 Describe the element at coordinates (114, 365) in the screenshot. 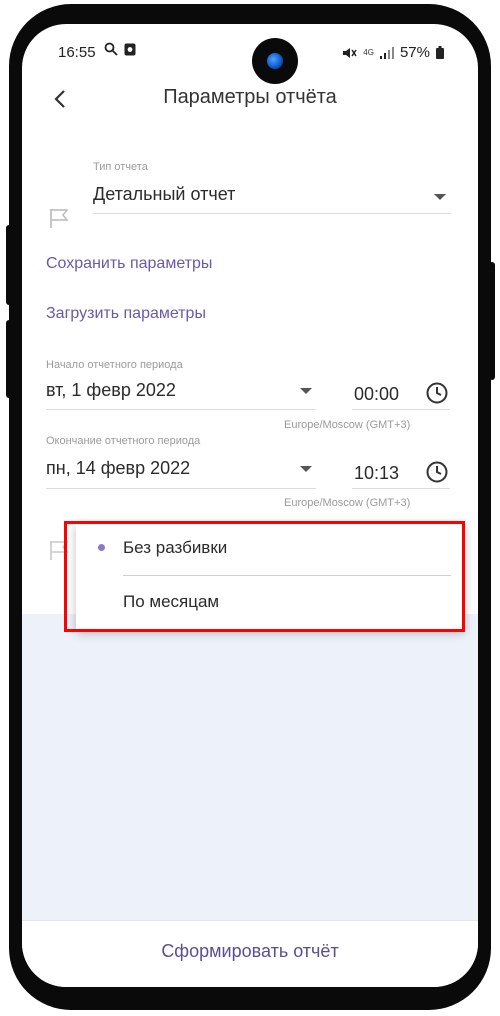

I see `period-start-label: Начало отчетного периода` at that location.